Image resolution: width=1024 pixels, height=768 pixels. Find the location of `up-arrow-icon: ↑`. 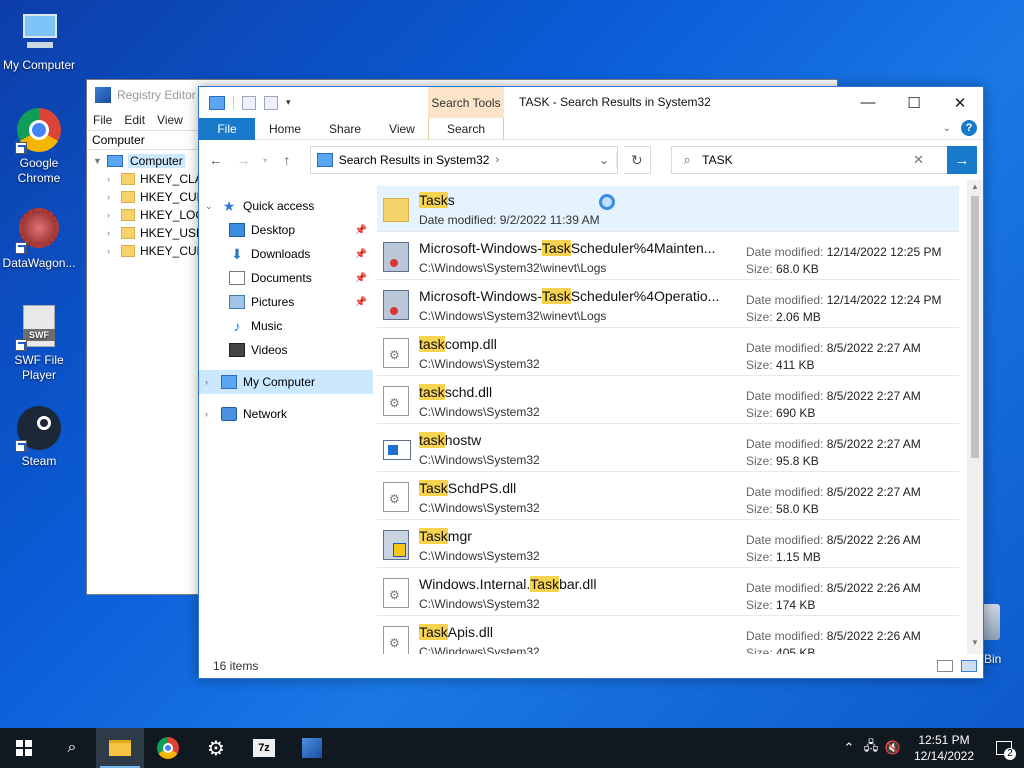

up-arrow-icon: ↑ is located at coordinates (287, 160).